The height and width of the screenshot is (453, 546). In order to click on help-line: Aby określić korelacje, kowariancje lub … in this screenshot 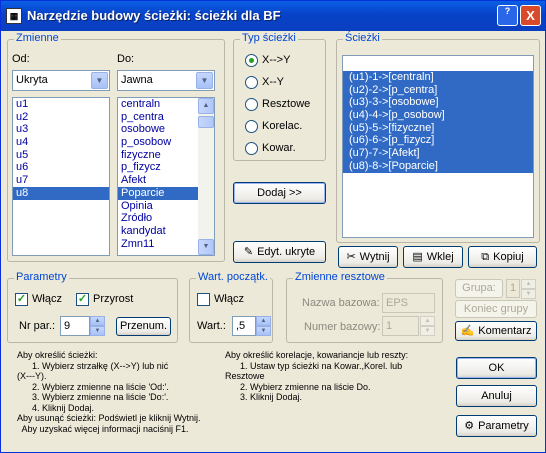, I will do `click(317, 355)`.